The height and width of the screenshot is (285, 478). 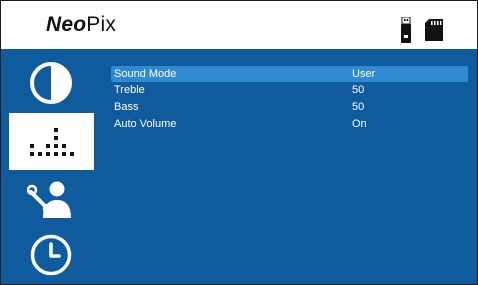 What do you see at coordinates (145, 124) in the screenshot?
I see `row-label: Auto Volume` at bounding box center [145, 124].